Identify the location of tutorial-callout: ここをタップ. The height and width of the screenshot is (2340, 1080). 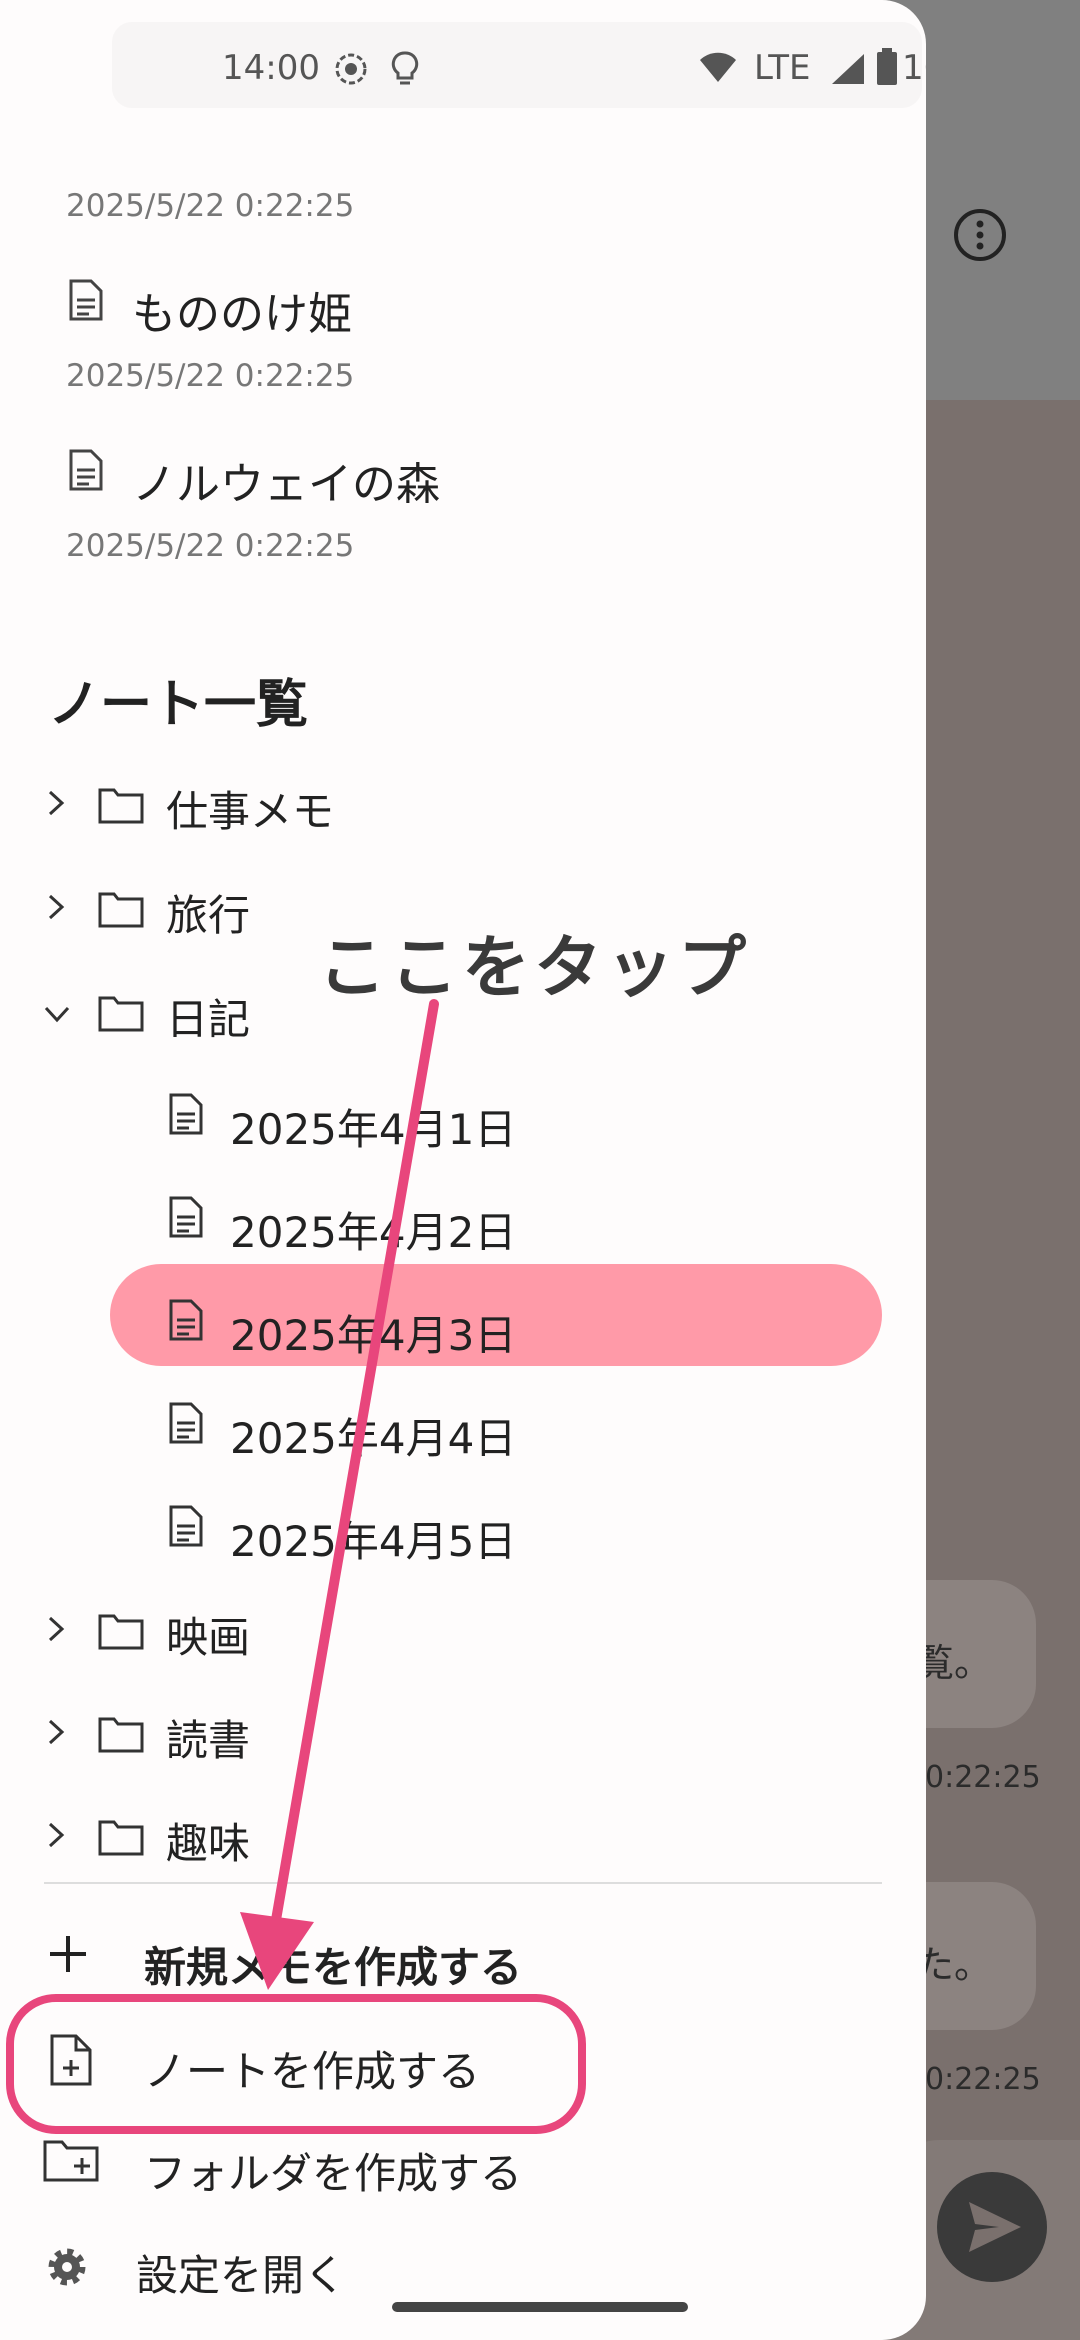
(534, 968).